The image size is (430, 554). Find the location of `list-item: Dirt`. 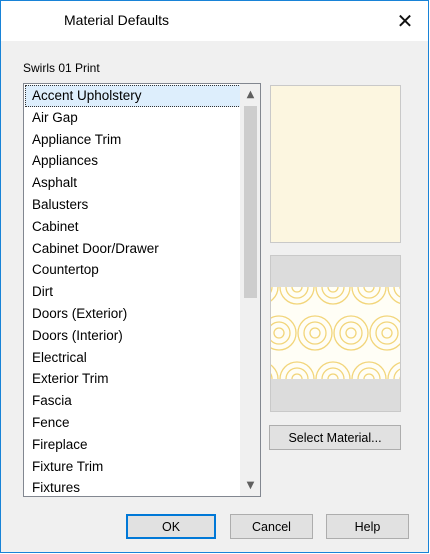

list-item: Dirt is located at coordinates (133, 292).